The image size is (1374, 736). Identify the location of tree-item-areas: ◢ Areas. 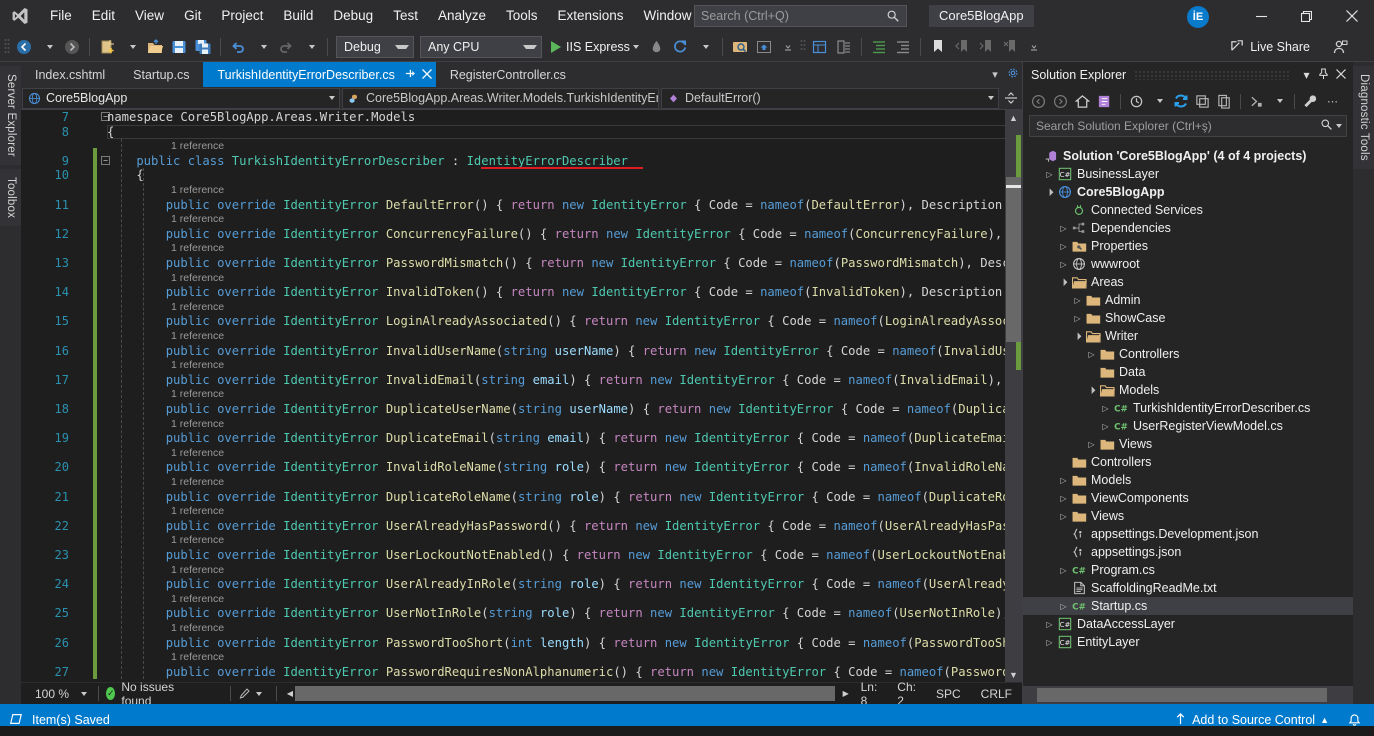
(1188, 282).